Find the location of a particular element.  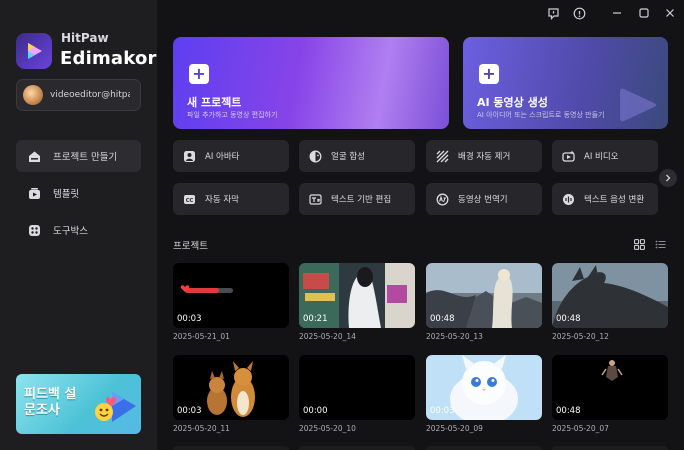

new-project-title: 새 프로젝트 is located at coordinates (214, 102).